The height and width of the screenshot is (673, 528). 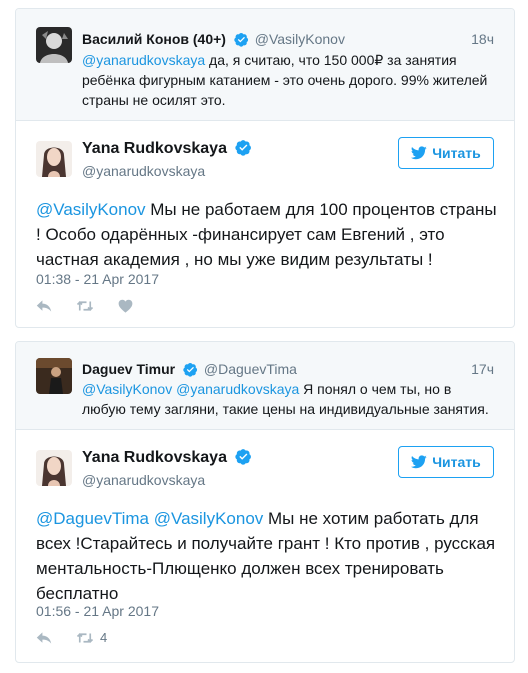 What do you see at coordinates (97, 279) in the screenshot?
I see `tweet-datetime: 01:38 - 21 Apr 2017` at bounding box center [97, 279].